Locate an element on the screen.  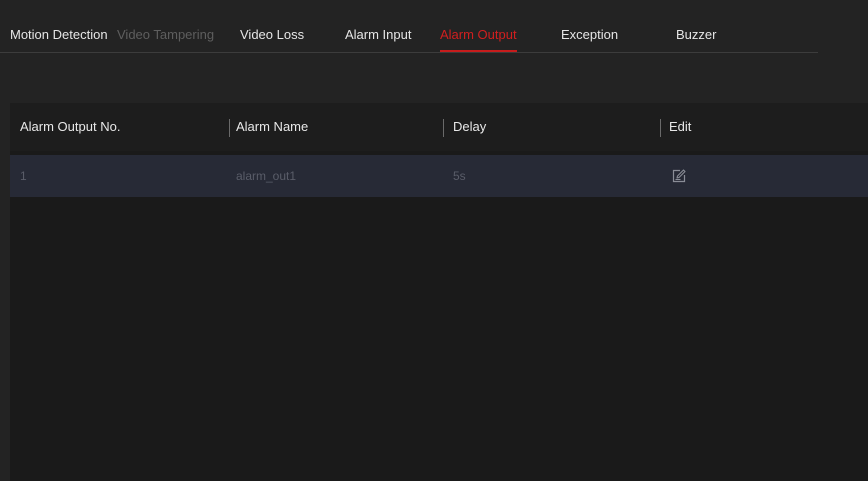
table-header: Alarm Output No. Alarm Name Delay Edit is located at coordinates (439, 127).